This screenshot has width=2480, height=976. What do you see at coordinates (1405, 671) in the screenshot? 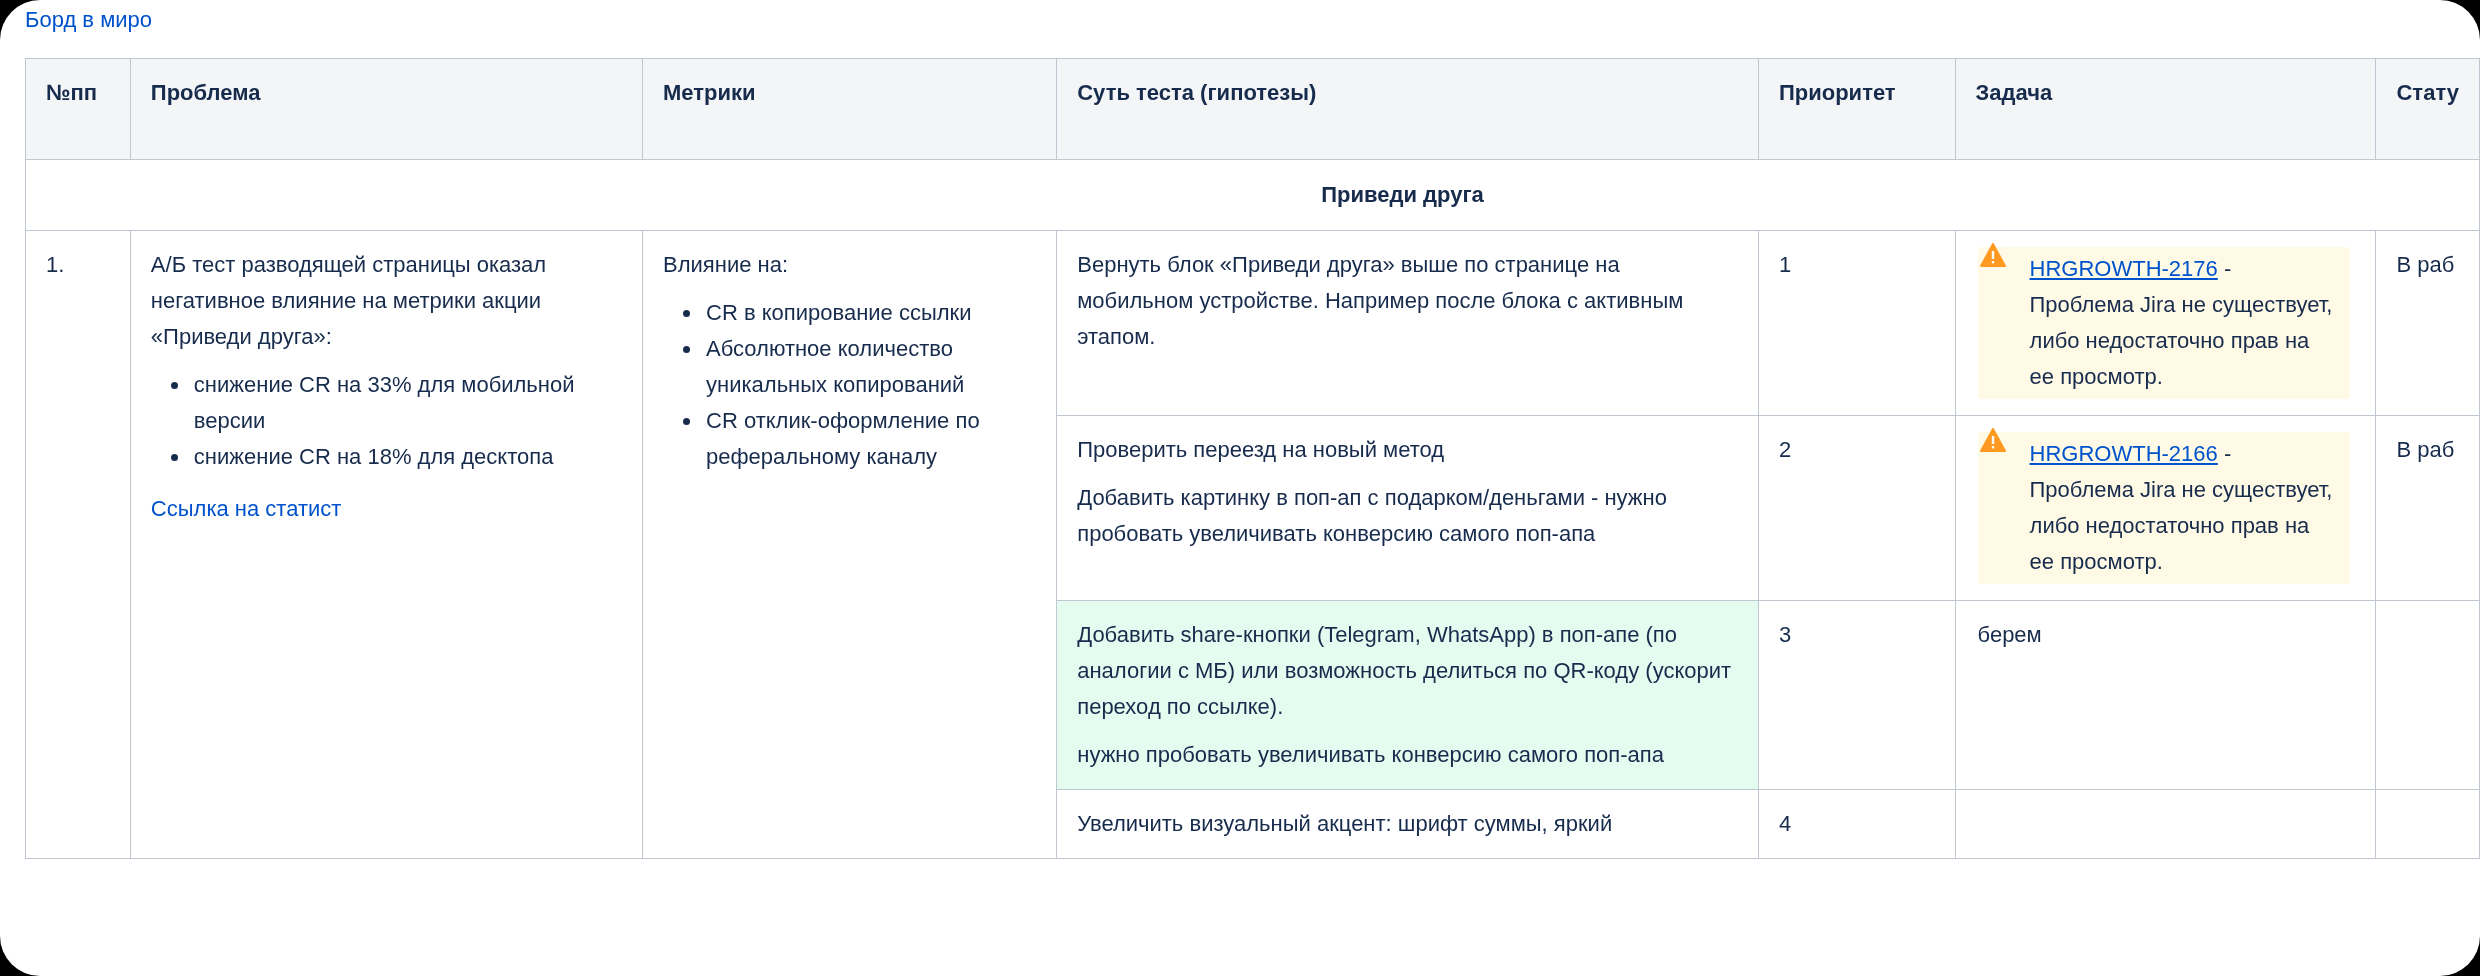
I see `hypothesis-text: Добавить share-кнопки (Telegram, WhatsApp) в поп-апе (по аналогии с МБ) или возможность делиться по QR-коду (ускорит переход по ссылке).` at bounding box center [1405, 671].